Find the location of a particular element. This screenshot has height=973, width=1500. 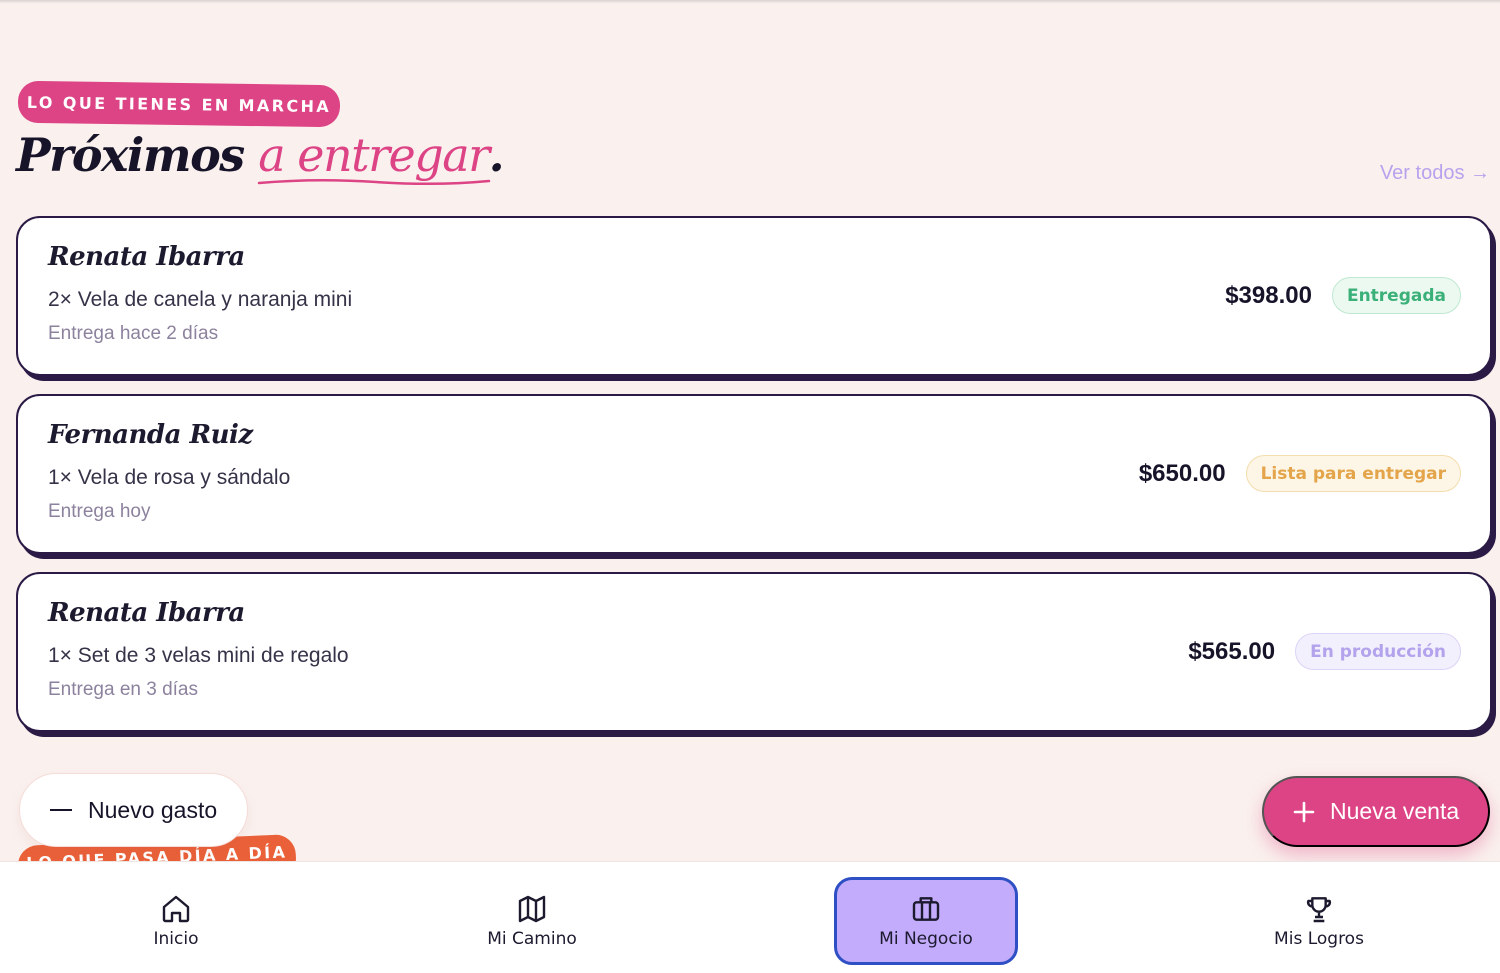

nav-label: Mis Logros is located at coordinates (1319, 939).